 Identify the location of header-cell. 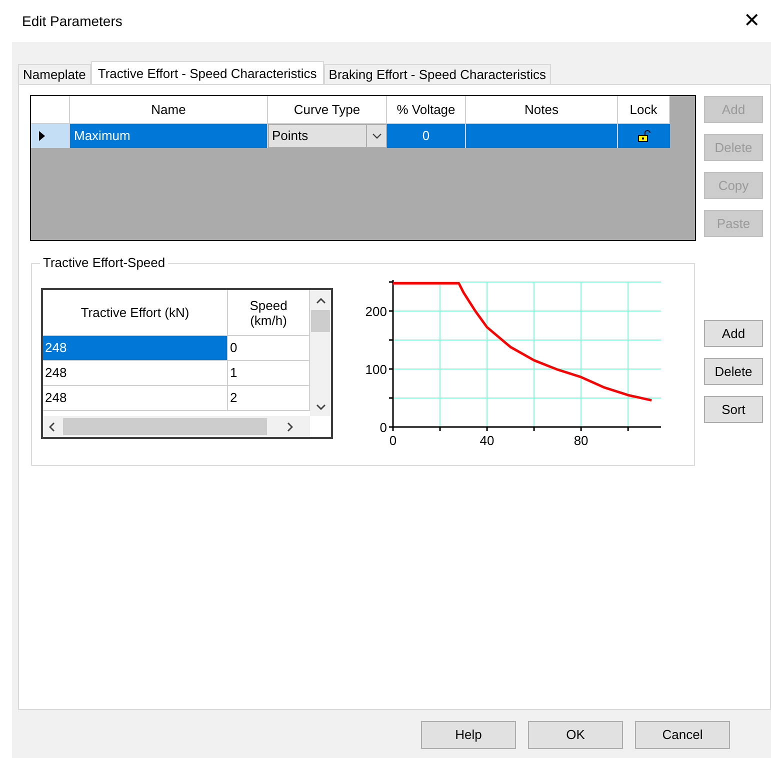
(50, 110).